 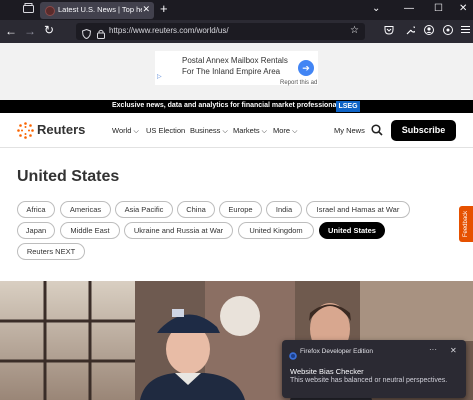 I want to click on url-text: https://www.reuters.com/world/us/, so click(x=169, y=30).